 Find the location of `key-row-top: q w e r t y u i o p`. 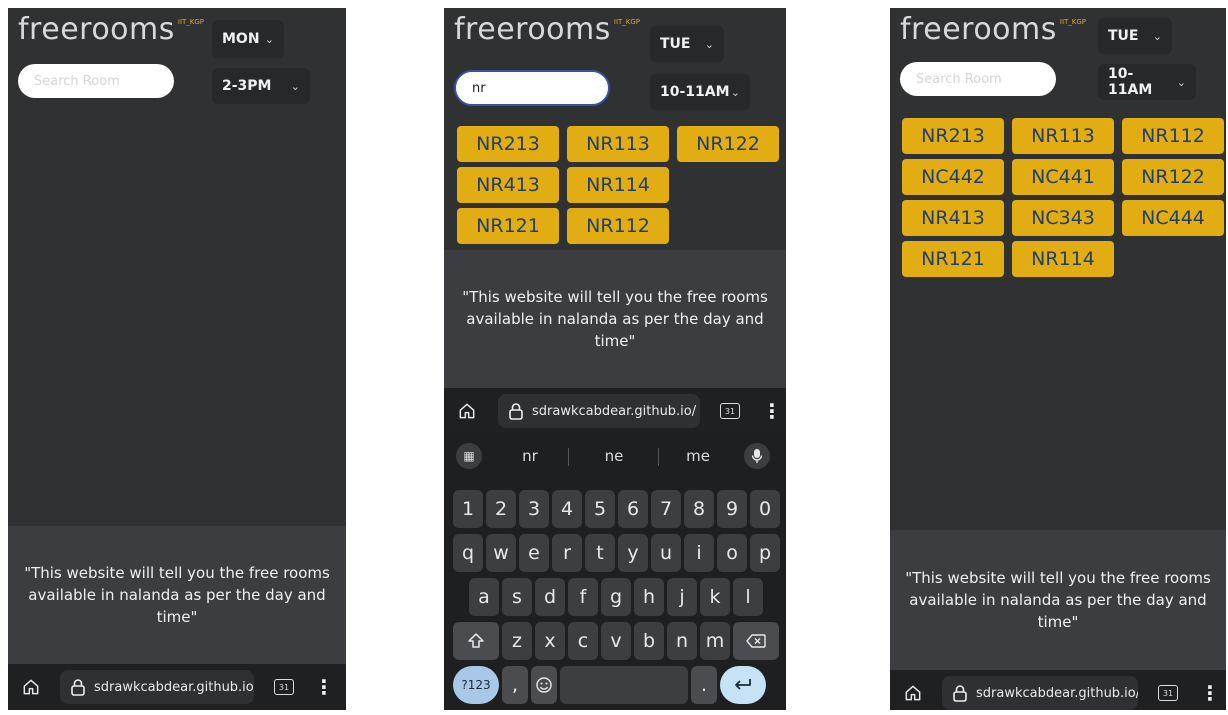

key-row-top: q w e r t y u i o p is located at coordinates (618, 553).